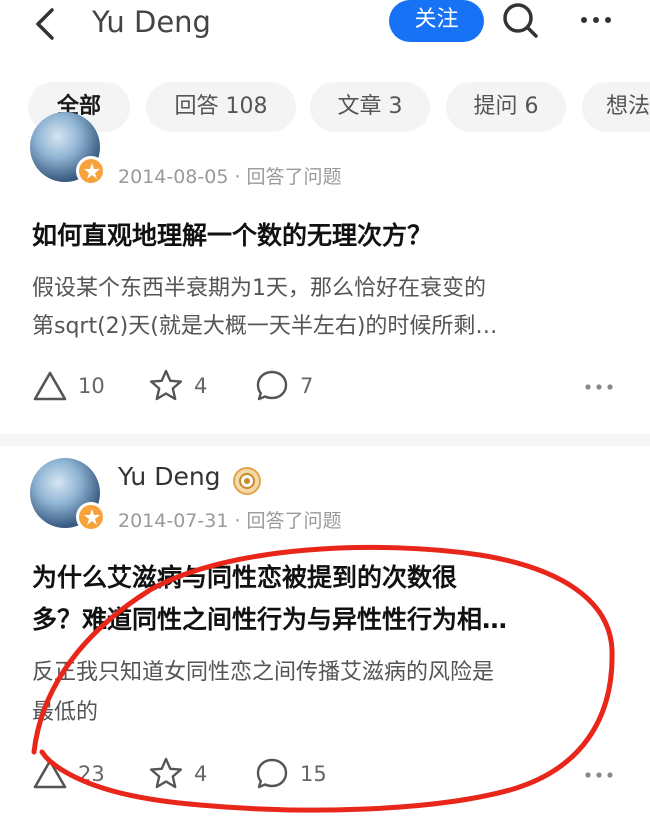  What do you see at coordinates (332, 236) in the screenshot?
I see `question-title: 如何直观地理解一个数的无理次方？` at bounding box center [332, 236].